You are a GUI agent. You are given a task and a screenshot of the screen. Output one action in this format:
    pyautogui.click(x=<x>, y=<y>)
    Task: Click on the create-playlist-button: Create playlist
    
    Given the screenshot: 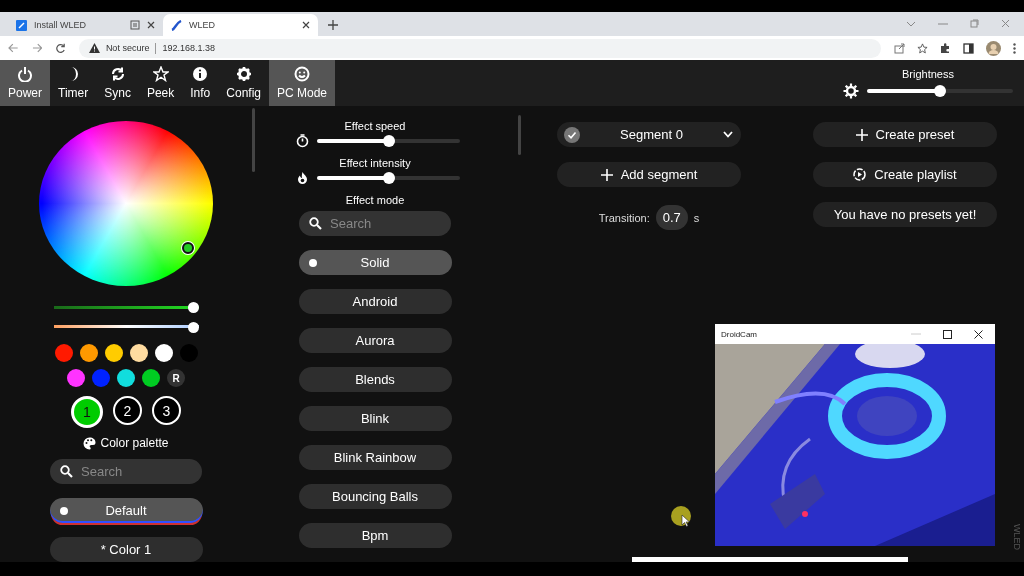 What is the action you would take?
    pyautogui.click(x=905, y=174)
    